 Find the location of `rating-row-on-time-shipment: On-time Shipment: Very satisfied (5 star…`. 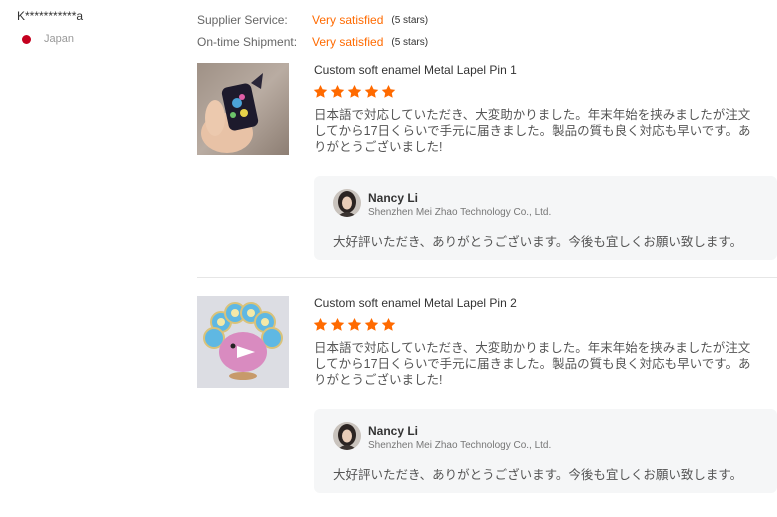

rating-row-on-time-shipment: On-time Shipment: Very satisfied (5 star… is located at coordinates (312, 42).